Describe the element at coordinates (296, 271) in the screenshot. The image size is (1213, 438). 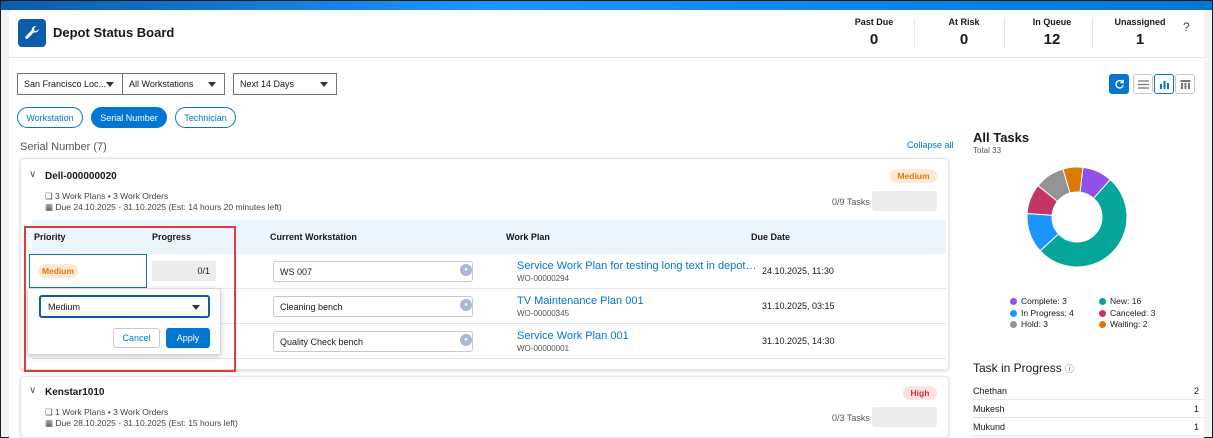
I see `workstation-value: WS 007` at that location.